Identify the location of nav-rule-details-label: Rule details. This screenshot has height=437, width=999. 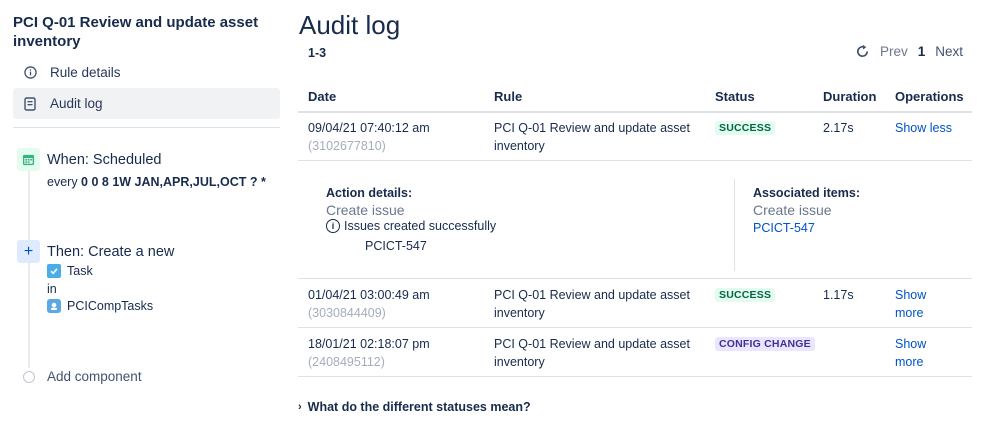
(85, 72).